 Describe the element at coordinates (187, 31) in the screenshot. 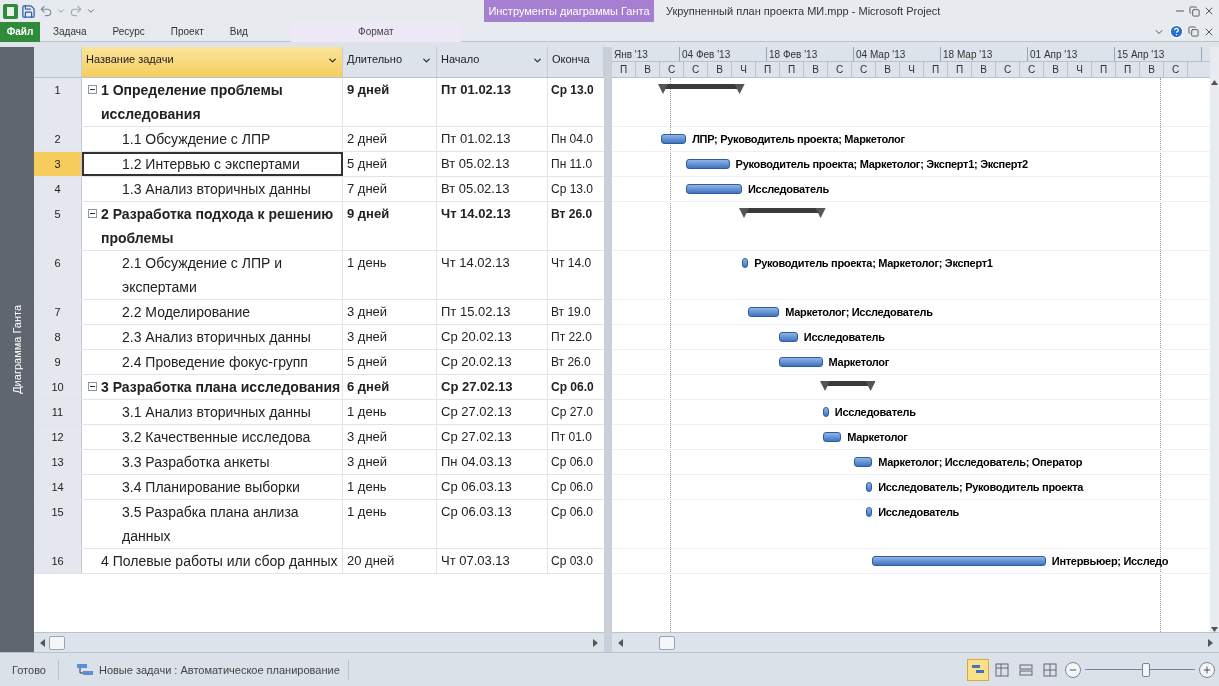

I see `ribbon-tab: Проект` at that location.